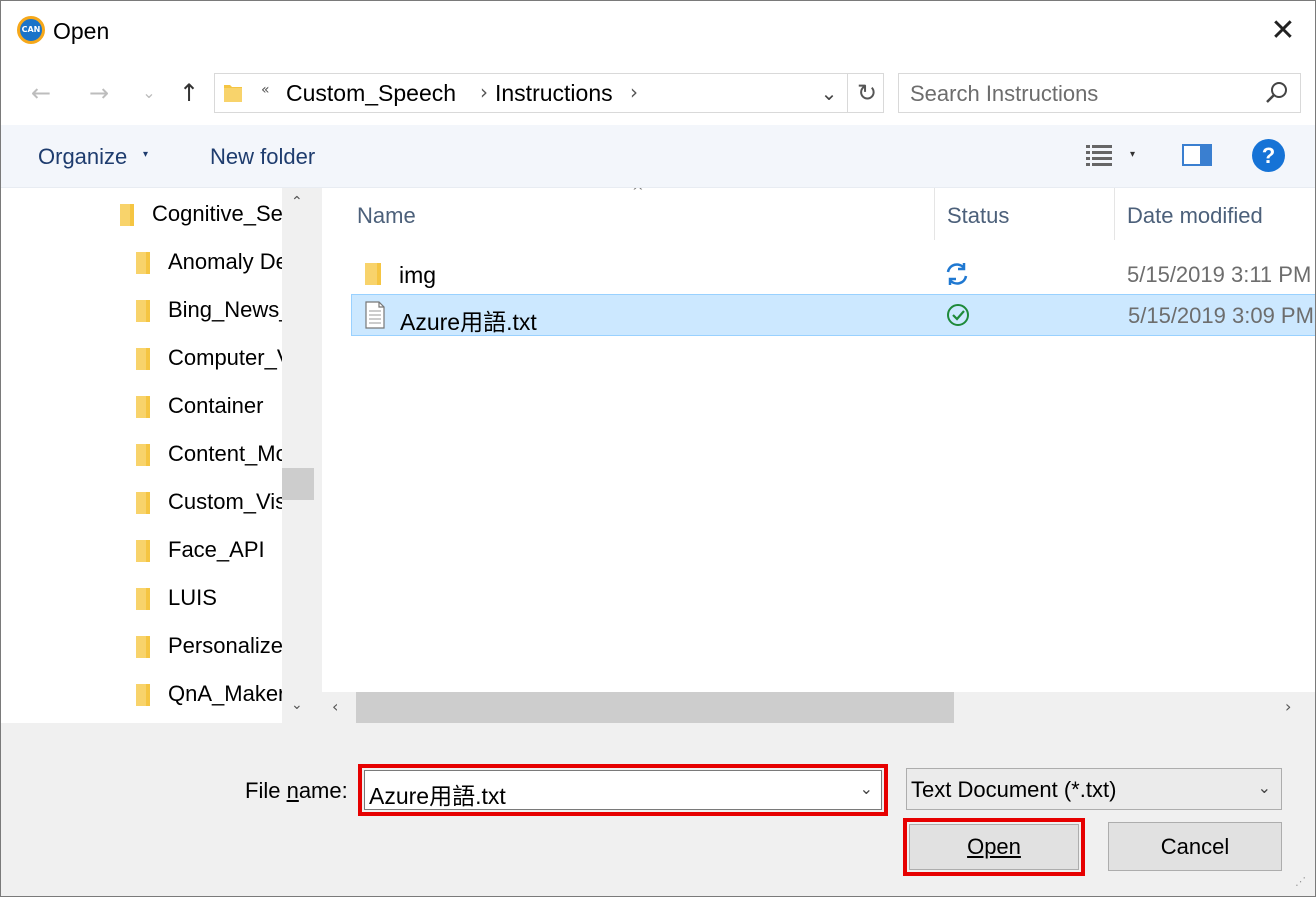 The height and width of the screenshot is (897, 1316). I want to click on label-mnemonic: n, so click(292, 790).